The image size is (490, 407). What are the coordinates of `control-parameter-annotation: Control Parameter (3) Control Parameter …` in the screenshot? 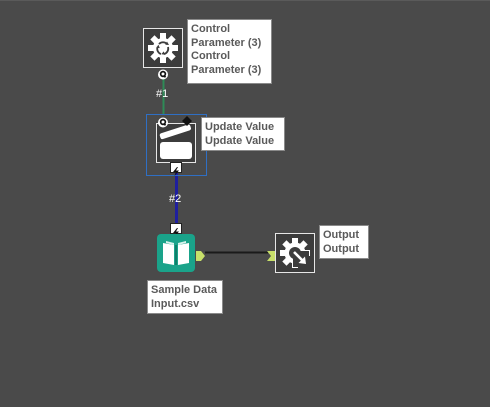 It's located at (229, 51).